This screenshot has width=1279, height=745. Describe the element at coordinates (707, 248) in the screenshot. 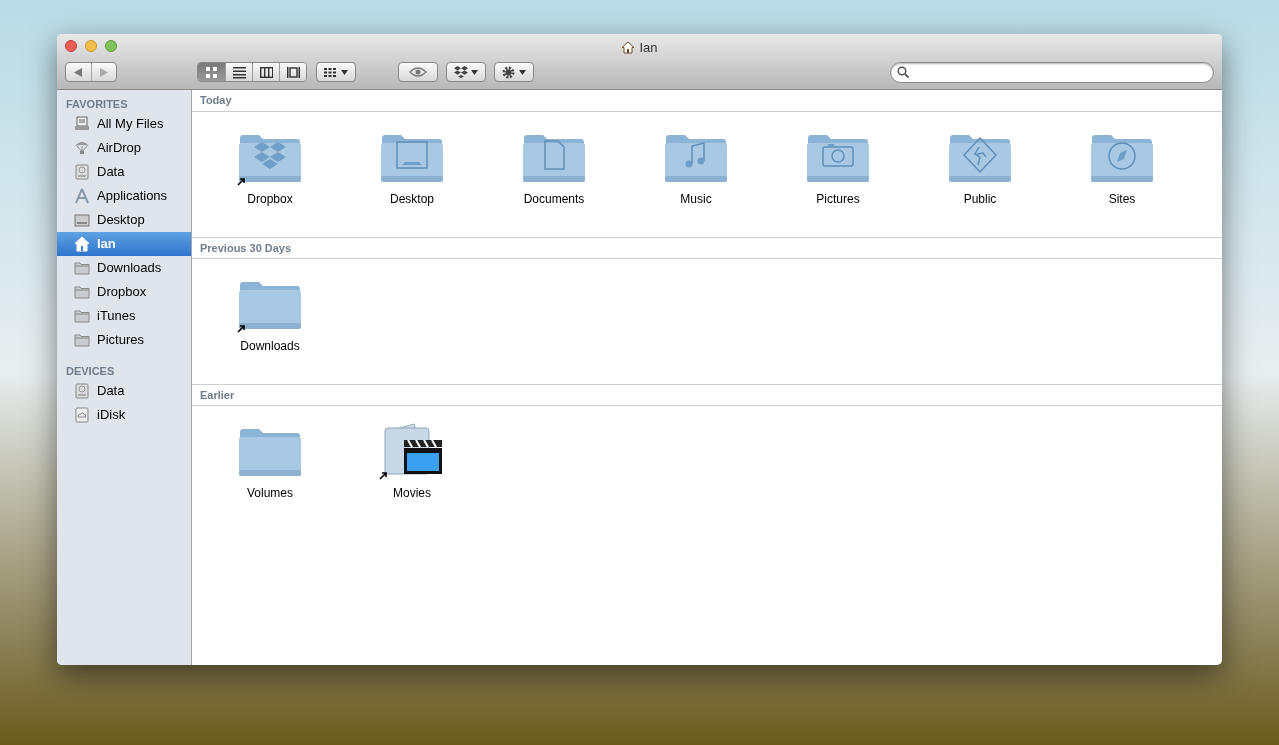

I see `section-header: Previous 30 Days` at that location.